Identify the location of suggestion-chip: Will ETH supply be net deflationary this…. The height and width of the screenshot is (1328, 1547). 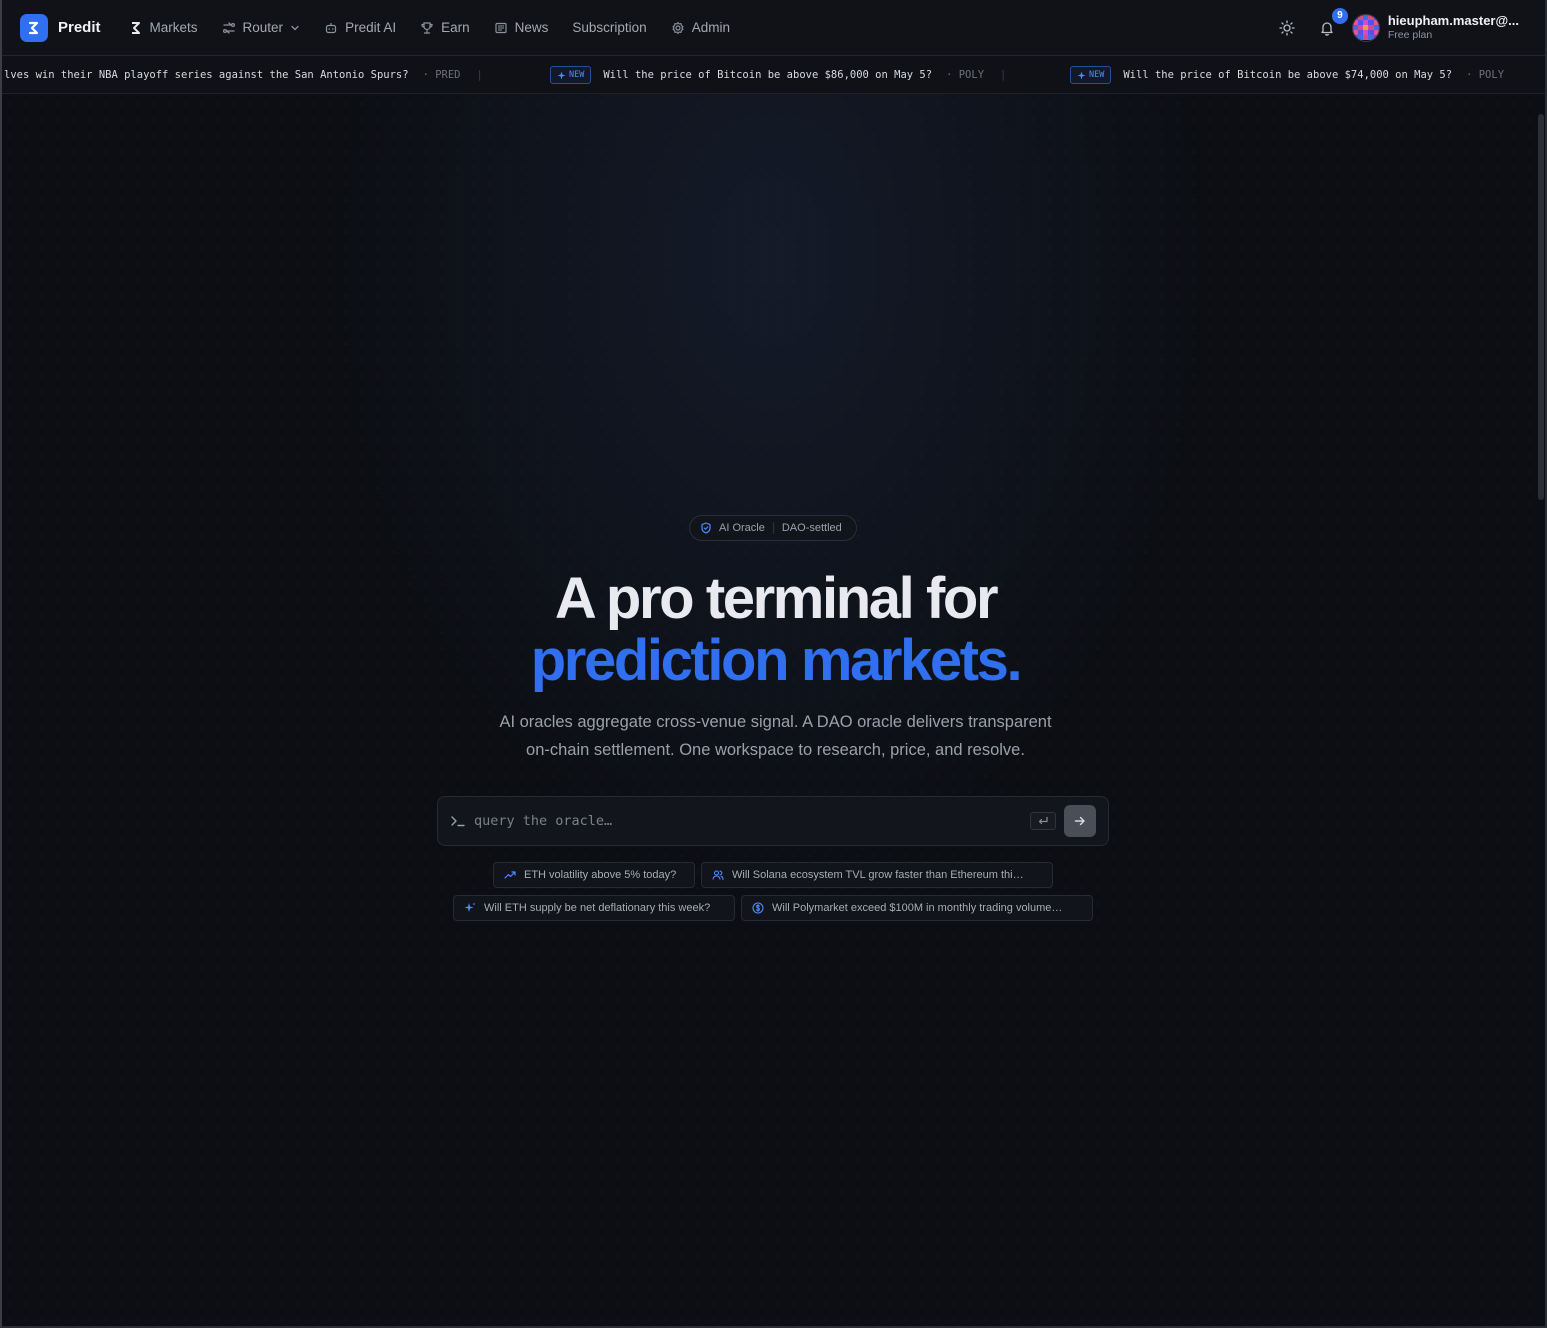
(594, 908).